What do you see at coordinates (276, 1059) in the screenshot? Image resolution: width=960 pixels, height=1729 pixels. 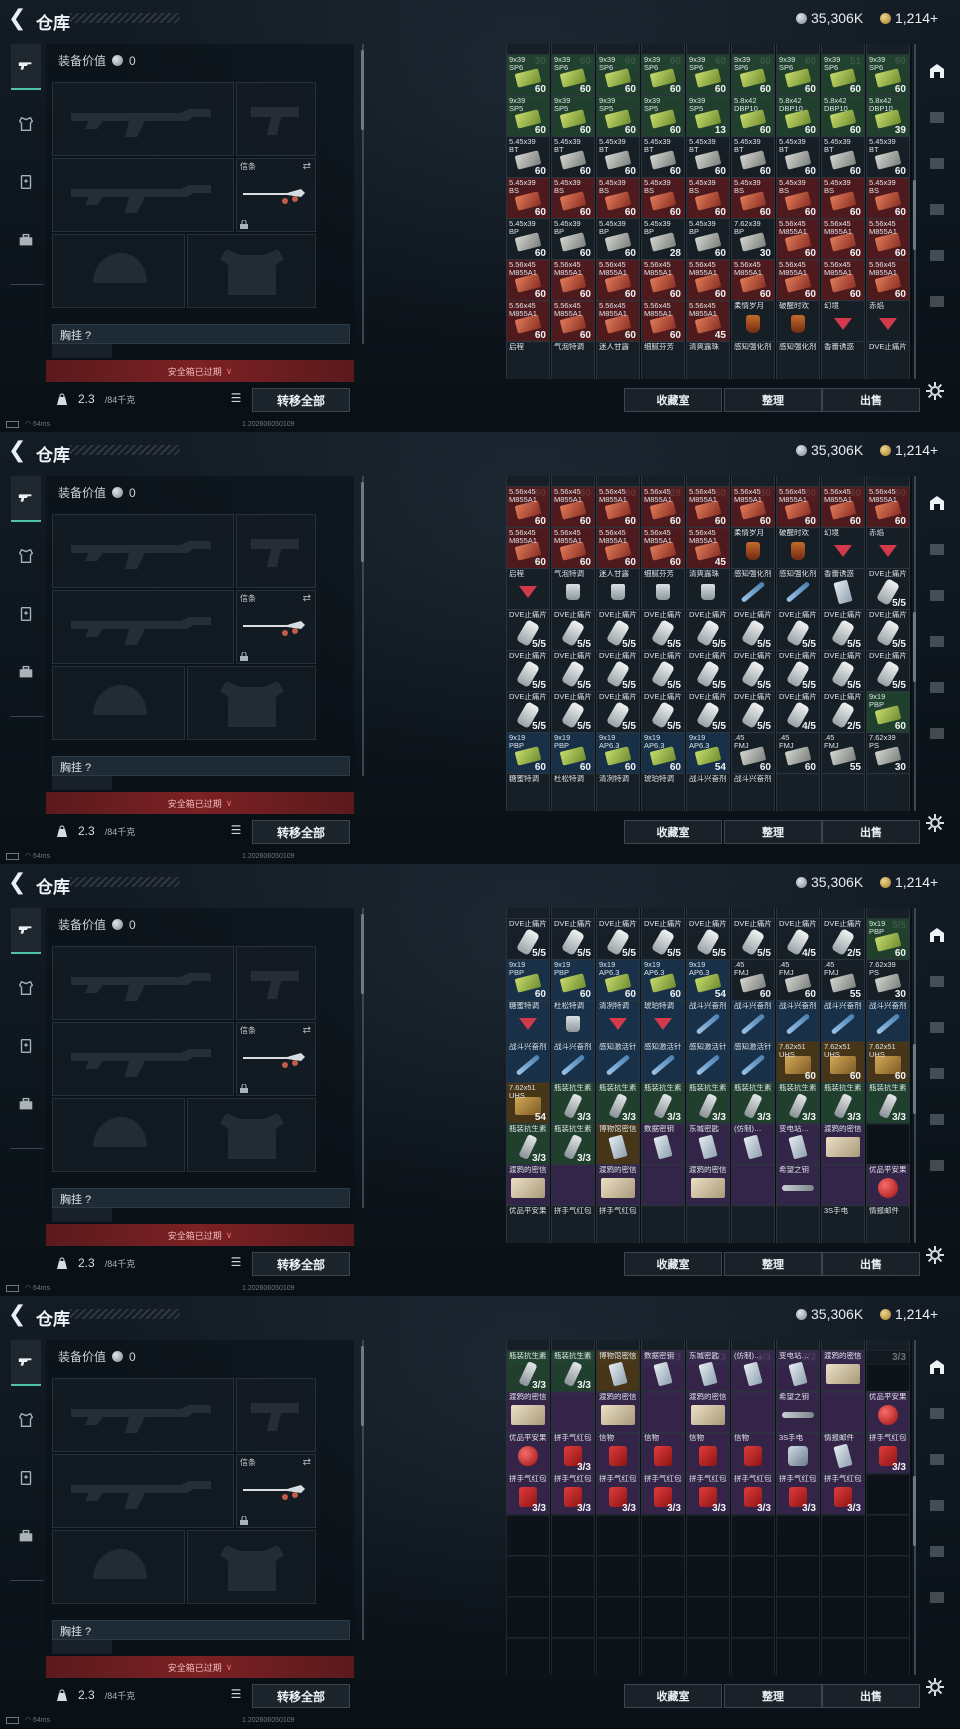 I see `melee-slot: 信条 ⇄` at bounding box center [276, 1059].